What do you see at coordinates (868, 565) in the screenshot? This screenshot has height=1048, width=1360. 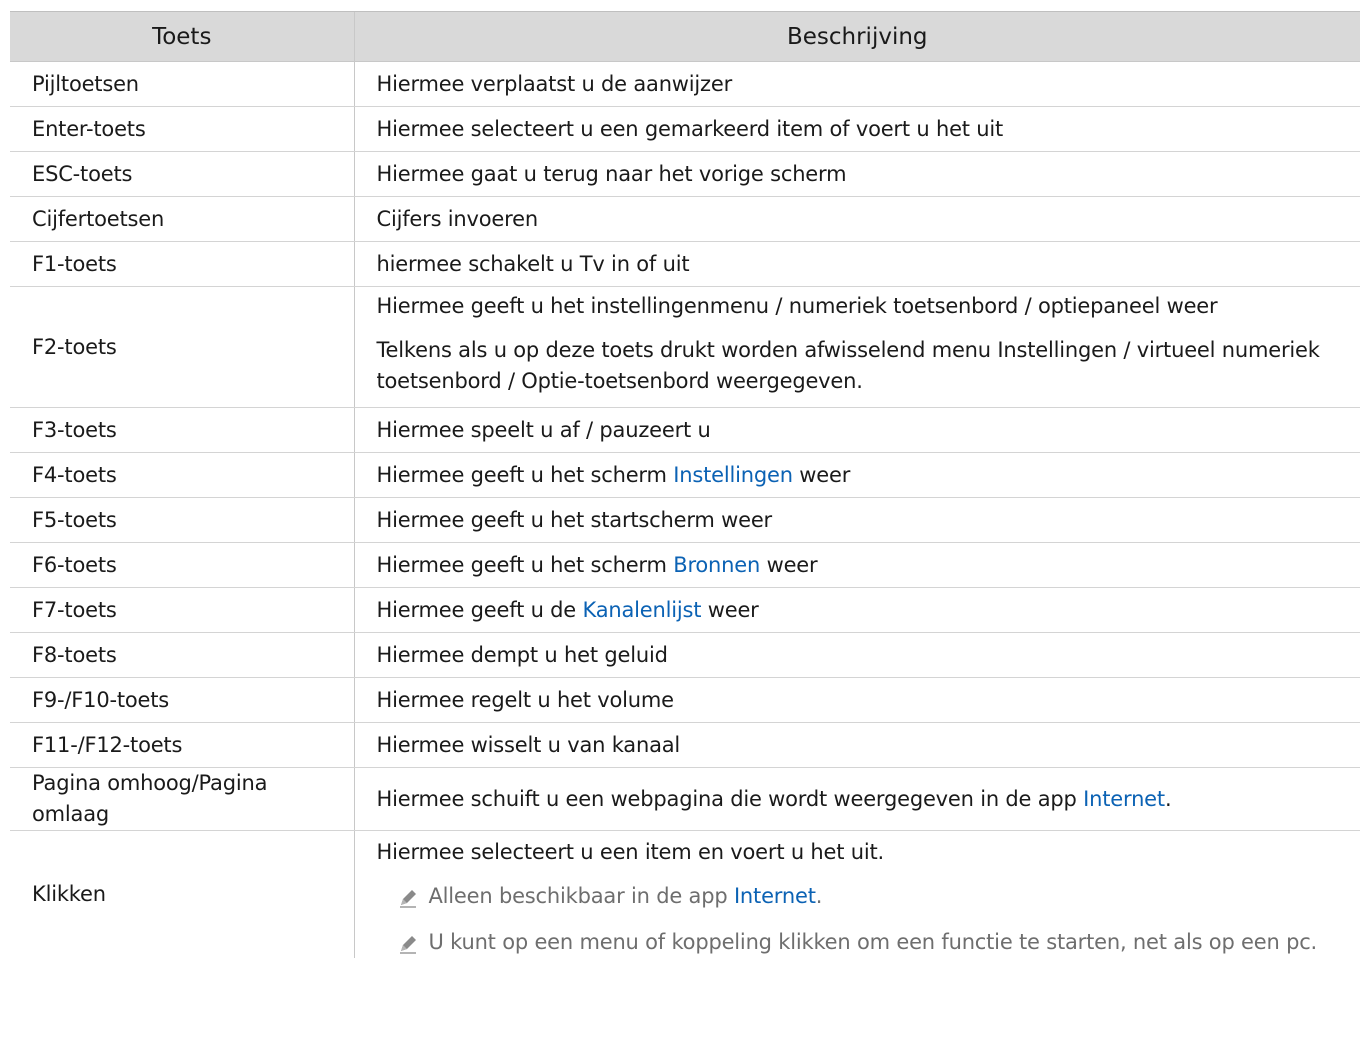 I see `description-paragraph: Hiermee geeft u het scherm Bronnen weer` at bounding box center [868, 565].